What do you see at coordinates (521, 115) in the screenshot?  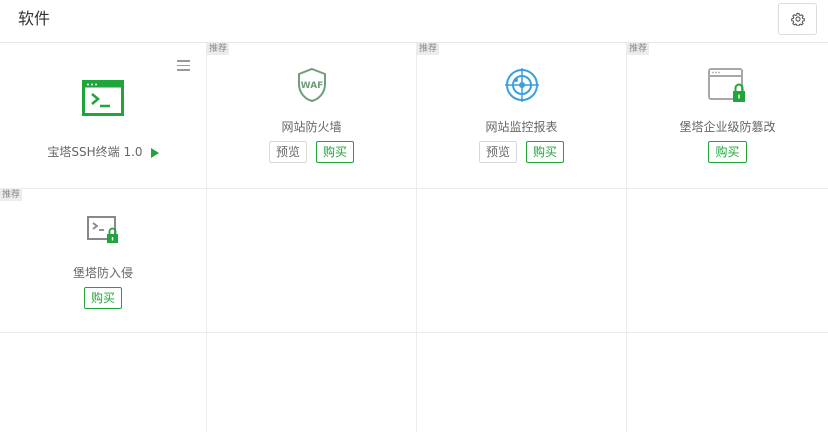 I see `app-card-monitor: 推荐 网站监控报表 预览 购买` at bounding box center [521, 115].